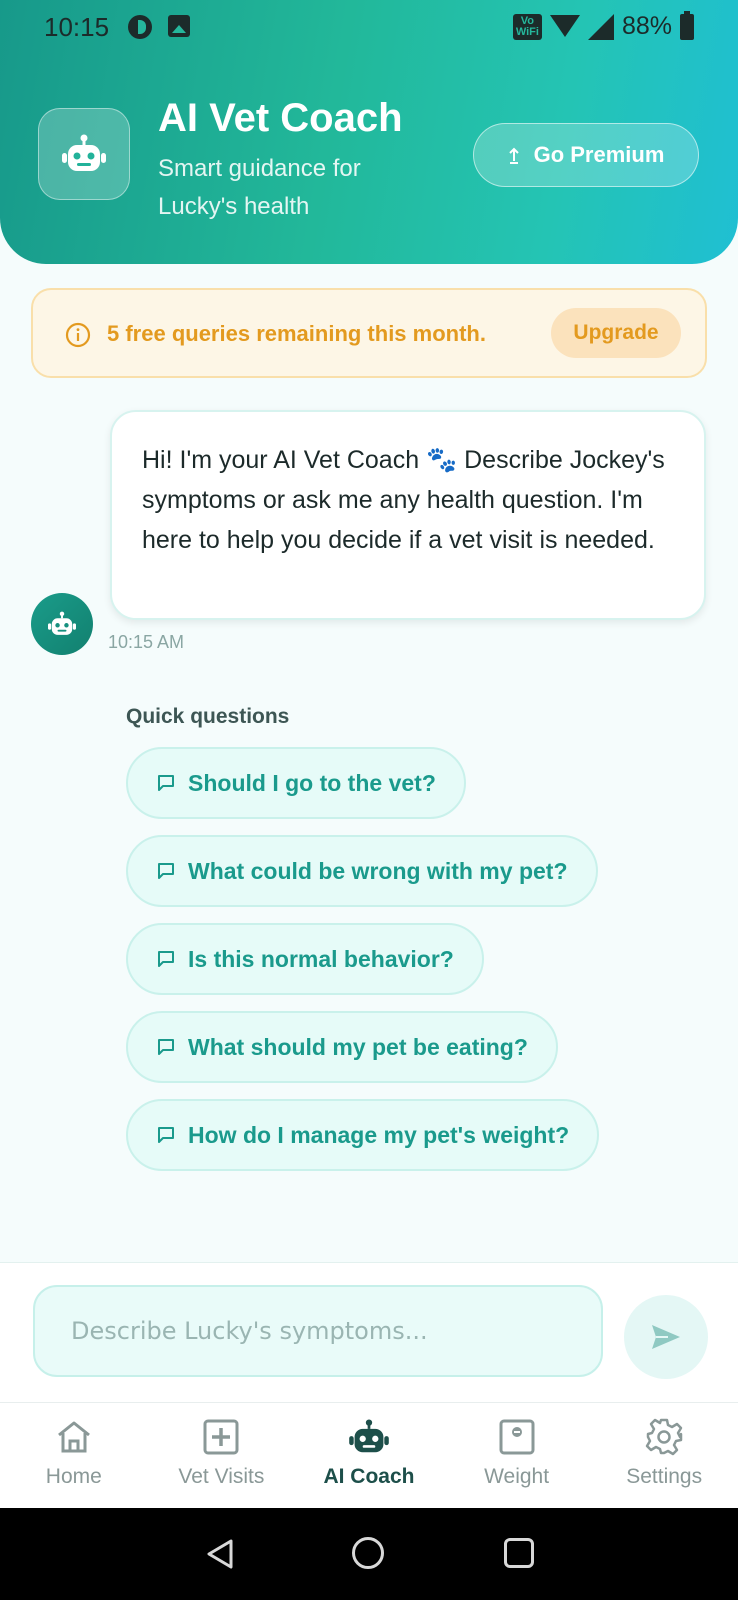  Describe the element at coordinates (179, 26) in the screenshot. I see `image-notification-icon` at that location.